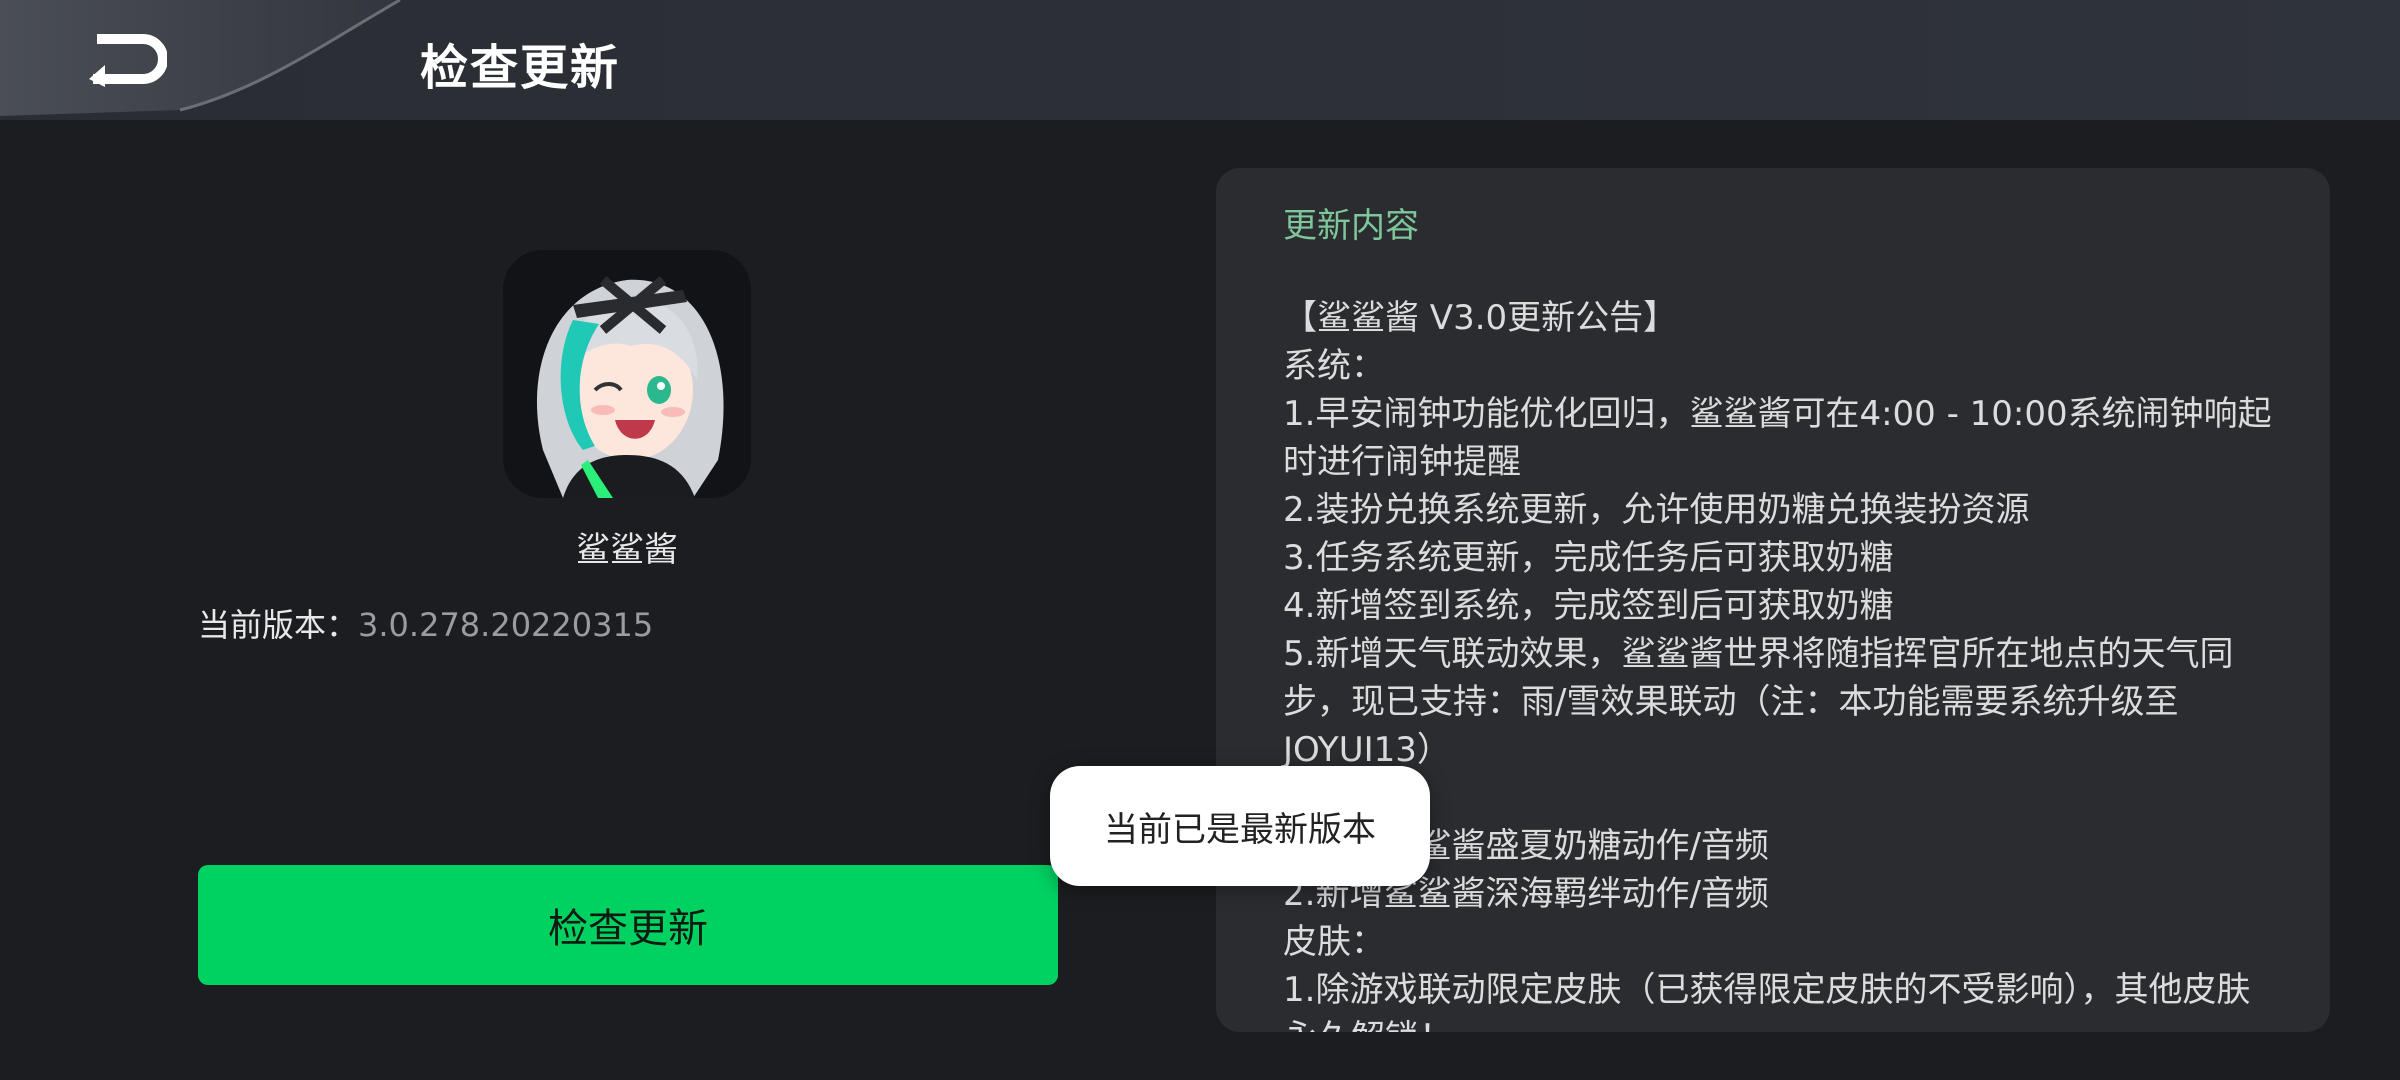 This screenshot has width=2400, height=1080. I want to click on release-note-line: 2.新增鲨鲨酱深海羁绊动作/音频, so click(1526, 894).